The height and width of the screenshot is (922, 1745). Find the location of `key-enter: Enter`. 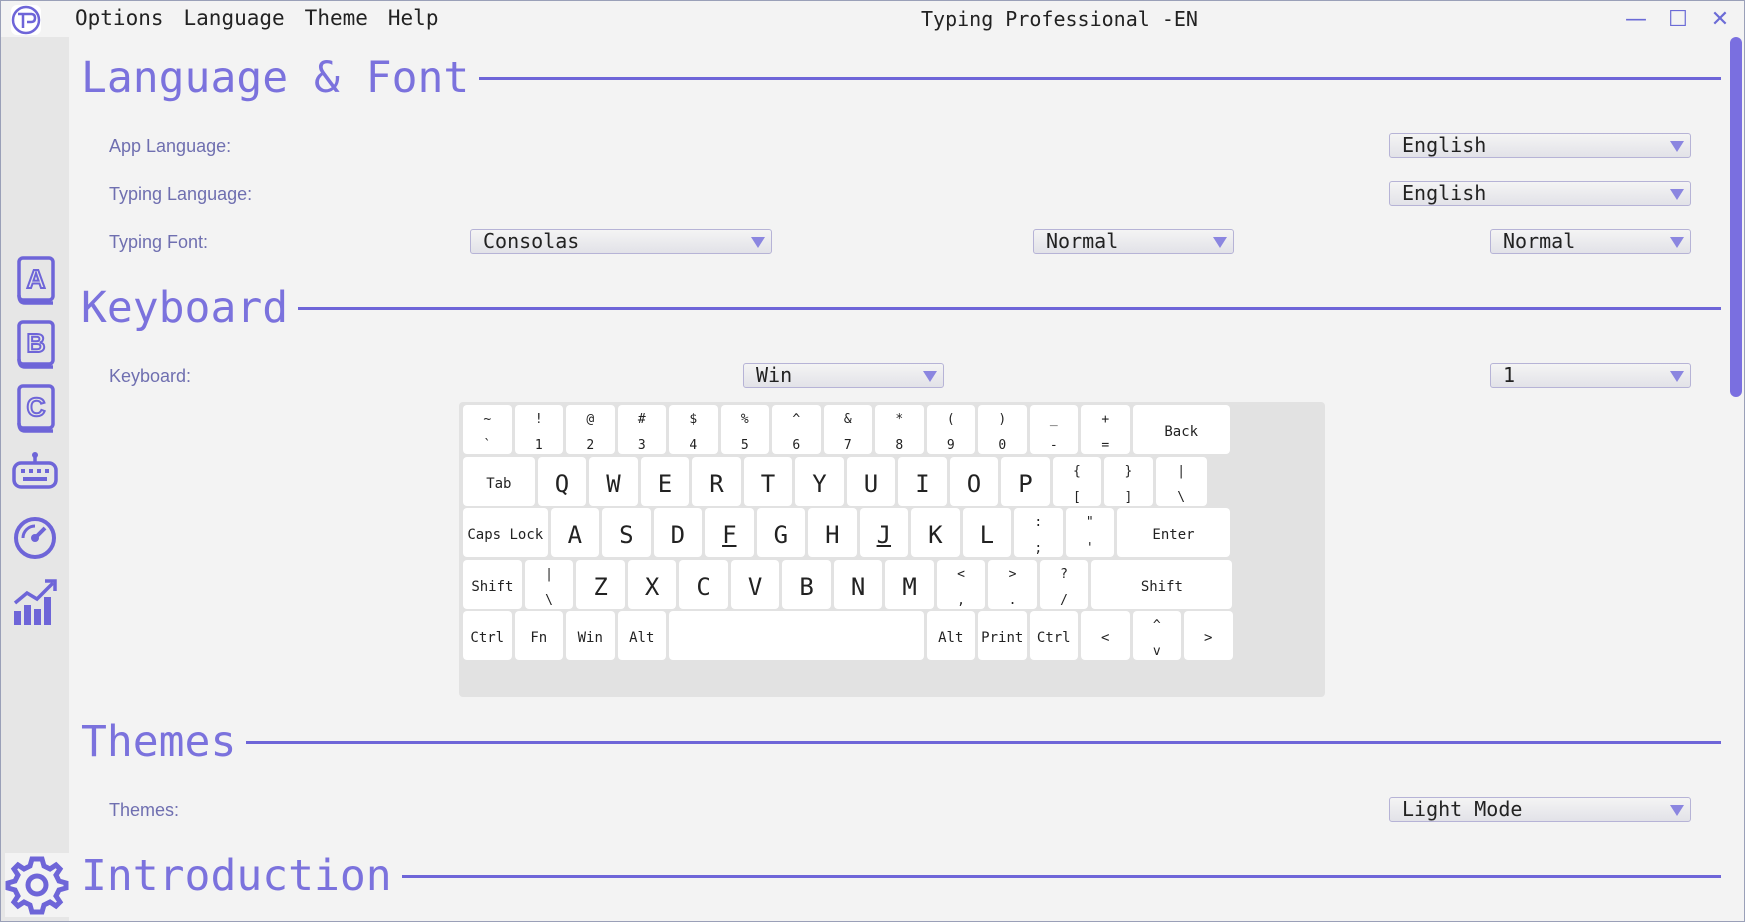

key-enter: Enter is located at coordinates (1173, 532).